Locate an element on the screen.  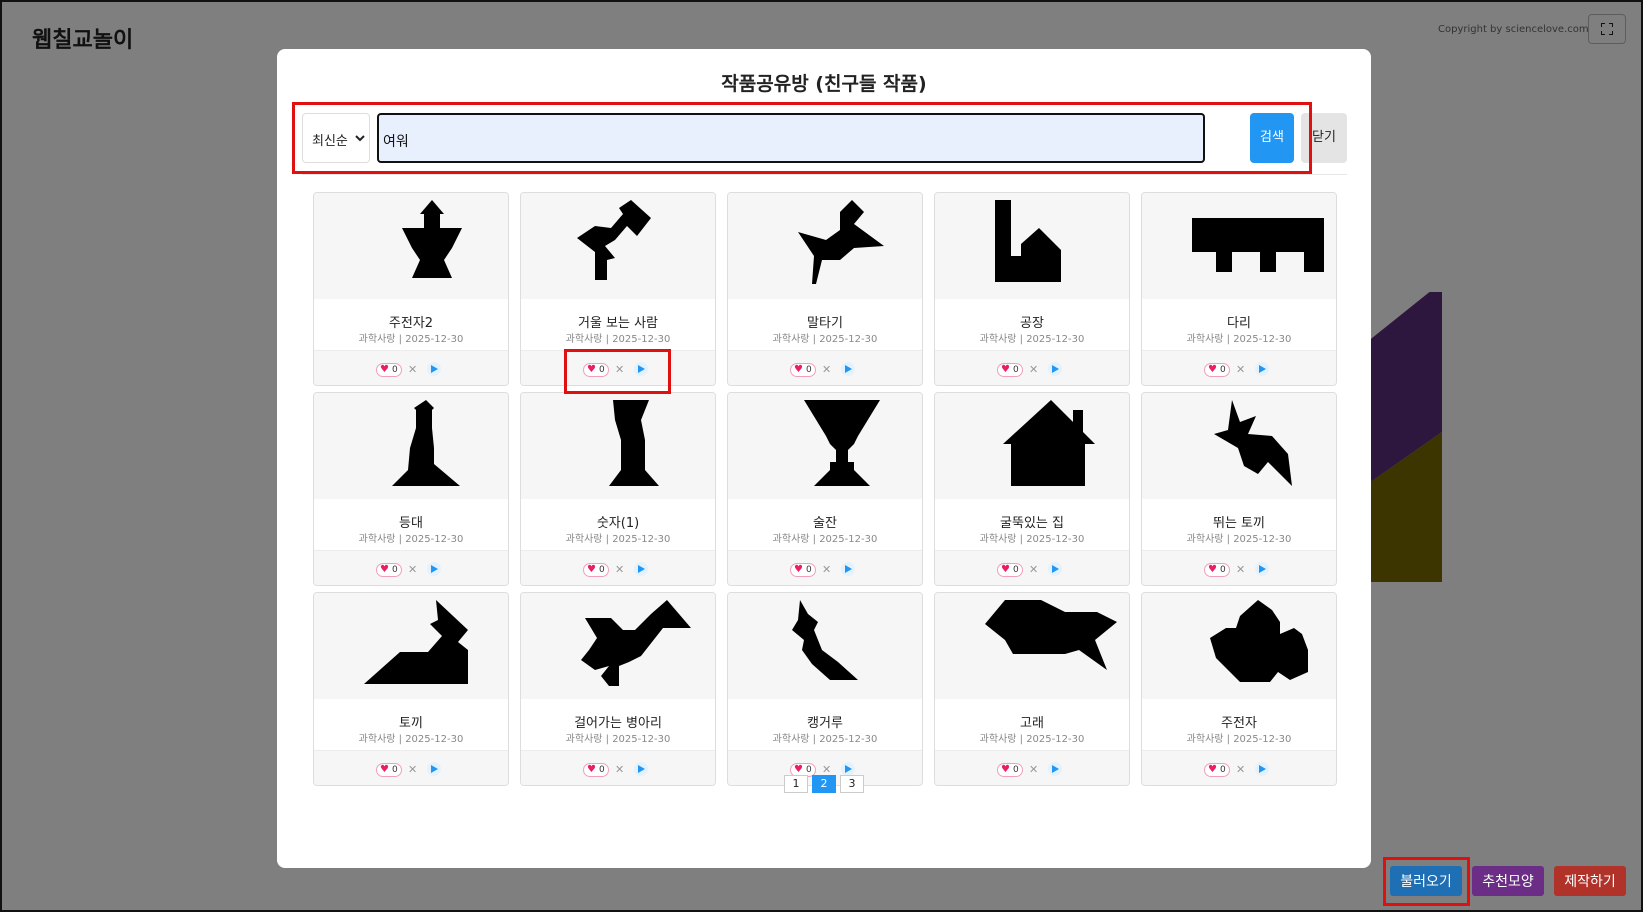
artwork-card: 걸어가는 병아리 과학사랑 | 2025-12-30 ♥ 0 ✕ is located at coordinates (618, 689).